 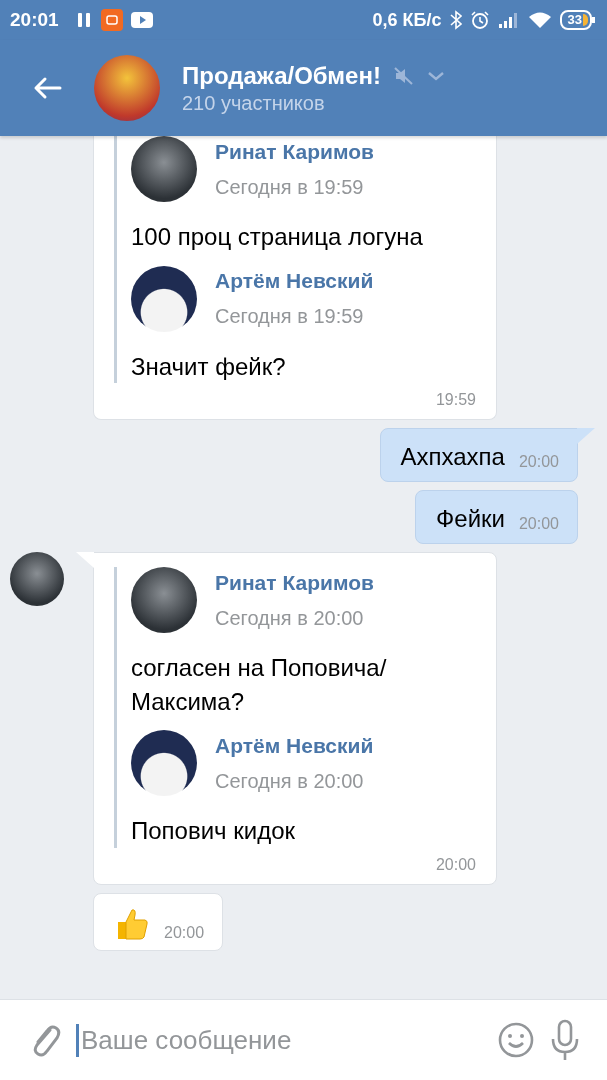 What do you see at coordinates (209, 366) in the screenshot?
I see `message-text: Значит фейк?` at bounding box center [209, 366].